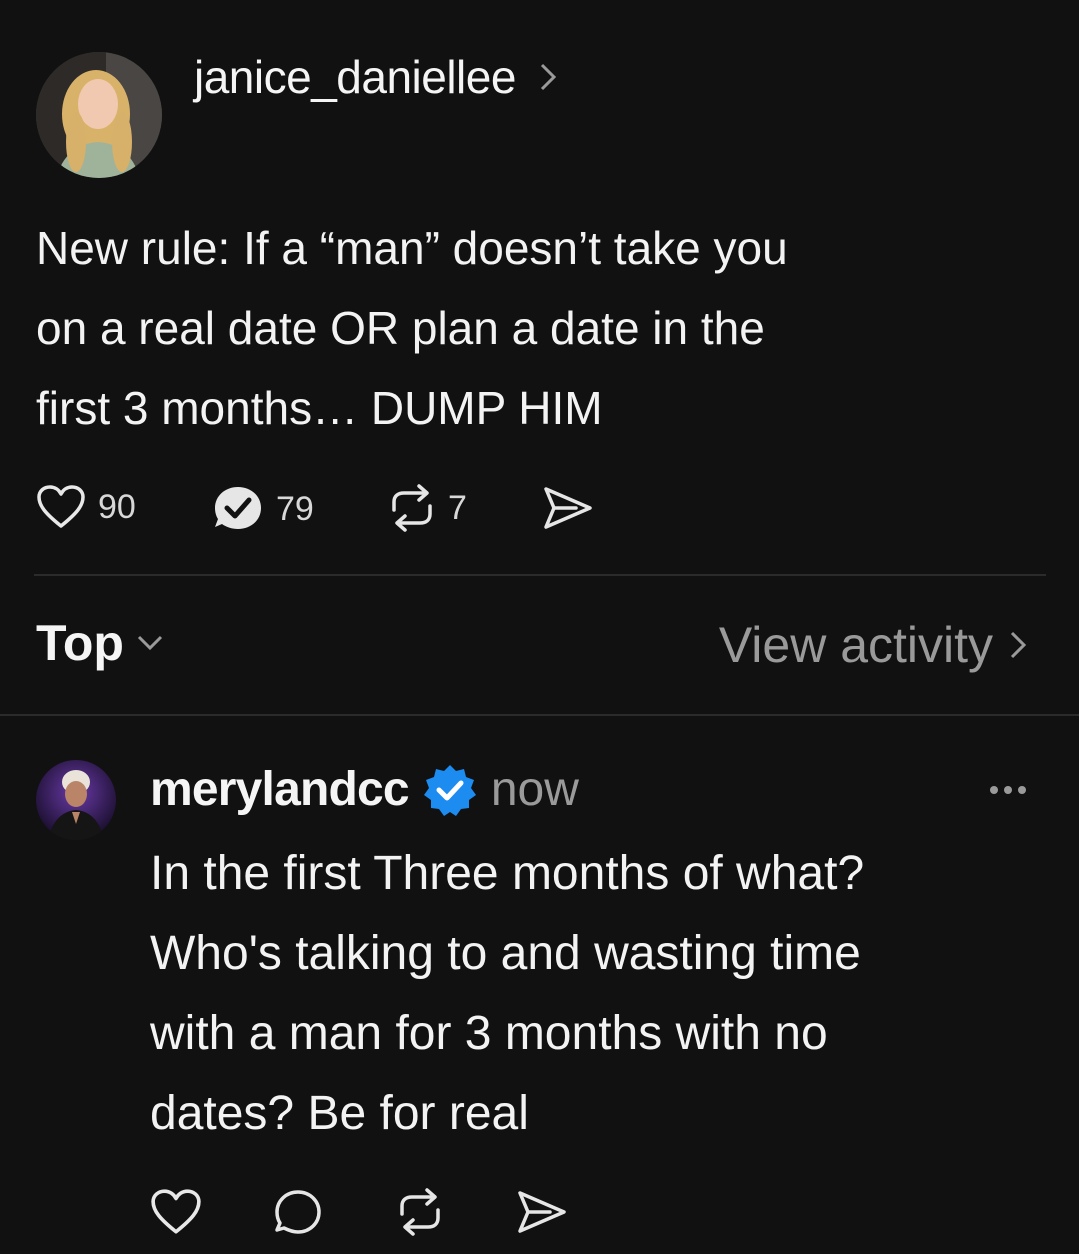  I want to click on post-text-line: first 3 months… DUMP HIM, so click(319, 408).